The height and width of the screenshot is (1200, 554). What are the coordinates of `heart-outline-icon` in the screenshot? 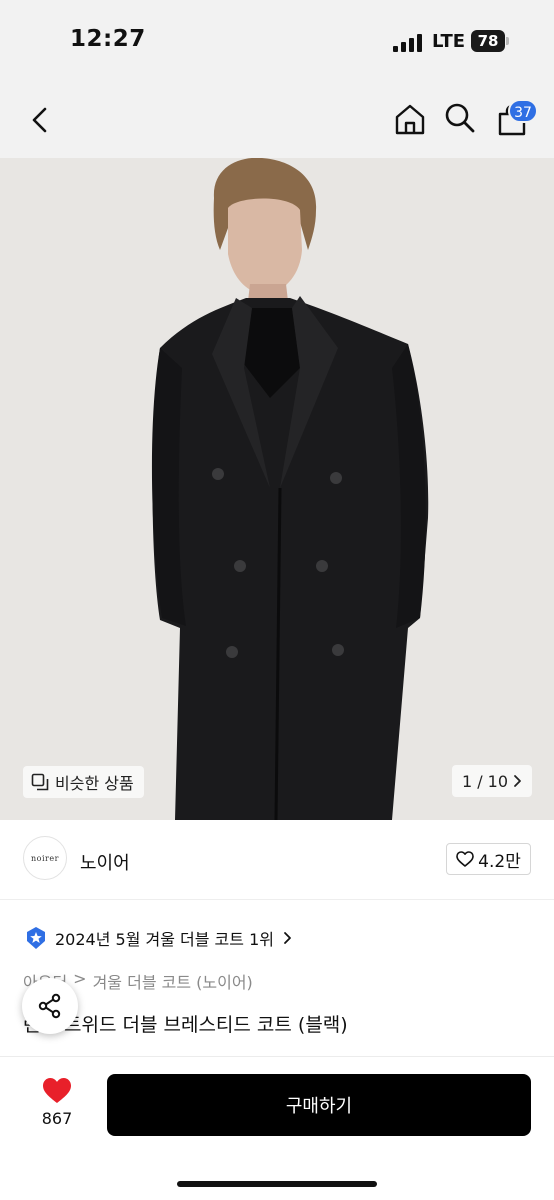 It's located at (465, 859).